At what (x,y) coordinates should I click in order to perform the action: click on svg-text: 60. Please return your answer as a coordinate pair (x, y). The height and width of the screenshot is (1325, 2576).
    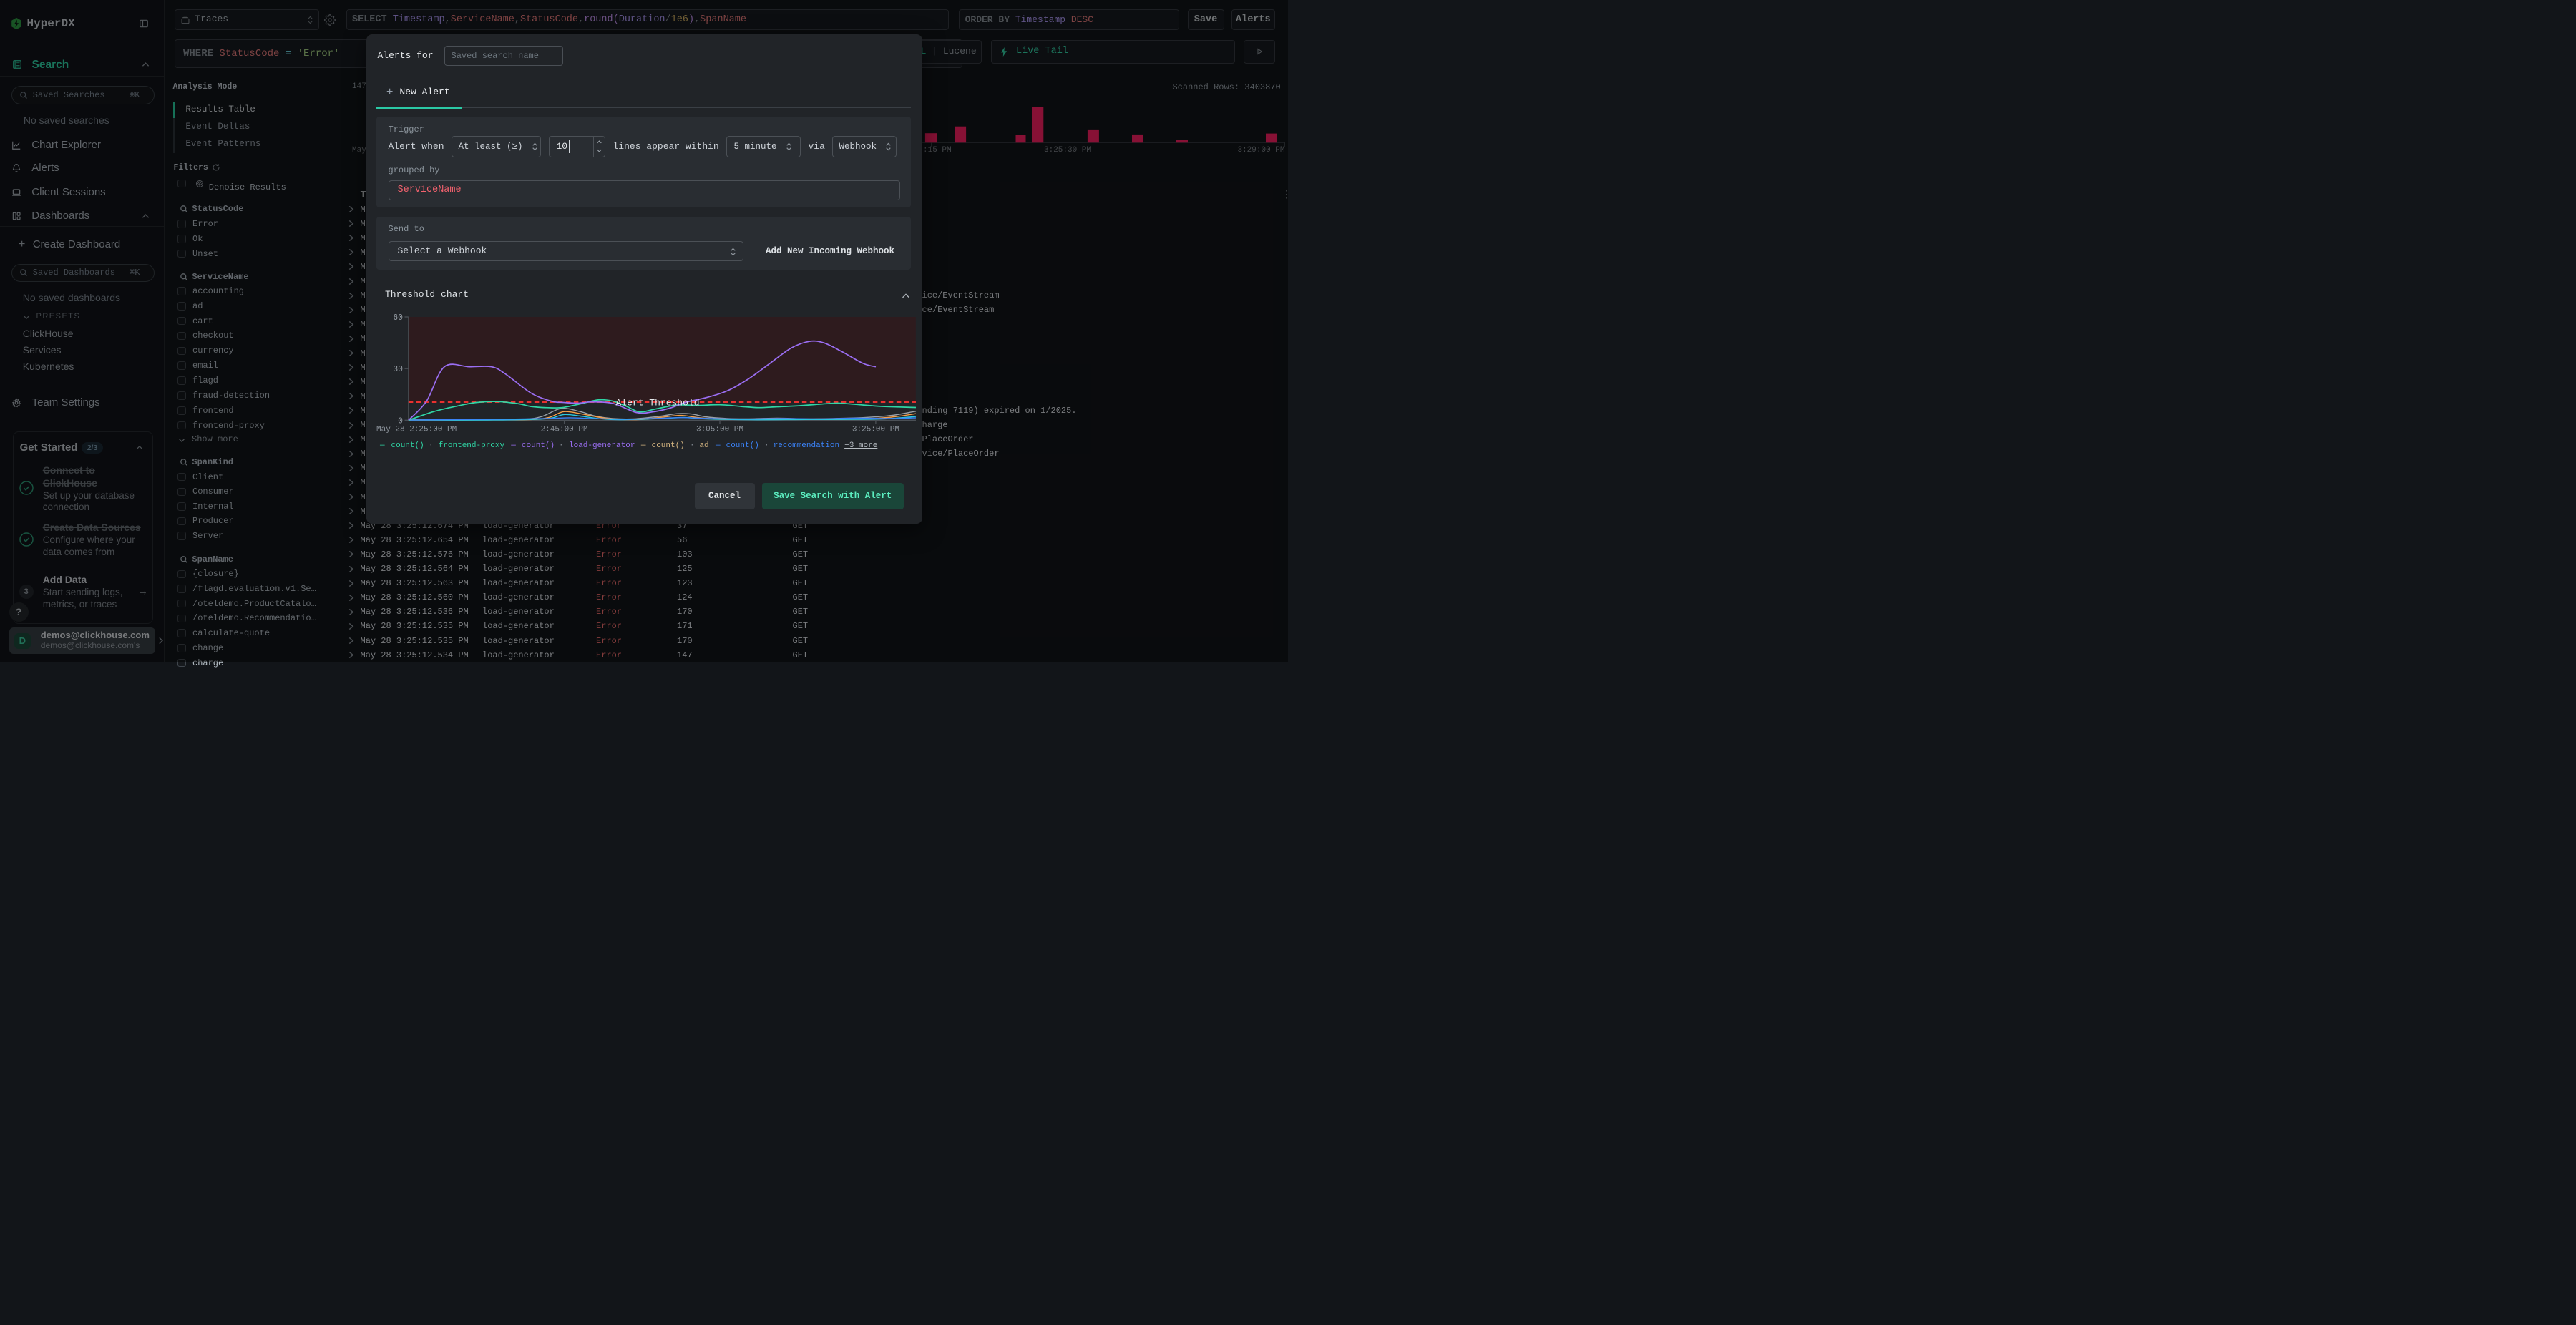
    Looking at the image, I should click on (398, 318).